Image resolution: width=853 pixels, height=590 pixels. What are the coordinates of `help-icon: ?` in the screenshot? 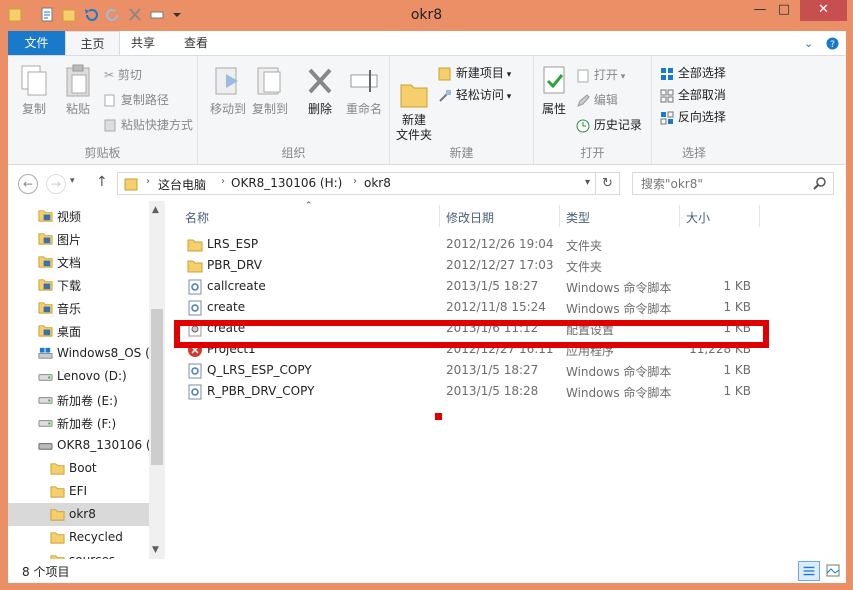 It's located at (832, 43).